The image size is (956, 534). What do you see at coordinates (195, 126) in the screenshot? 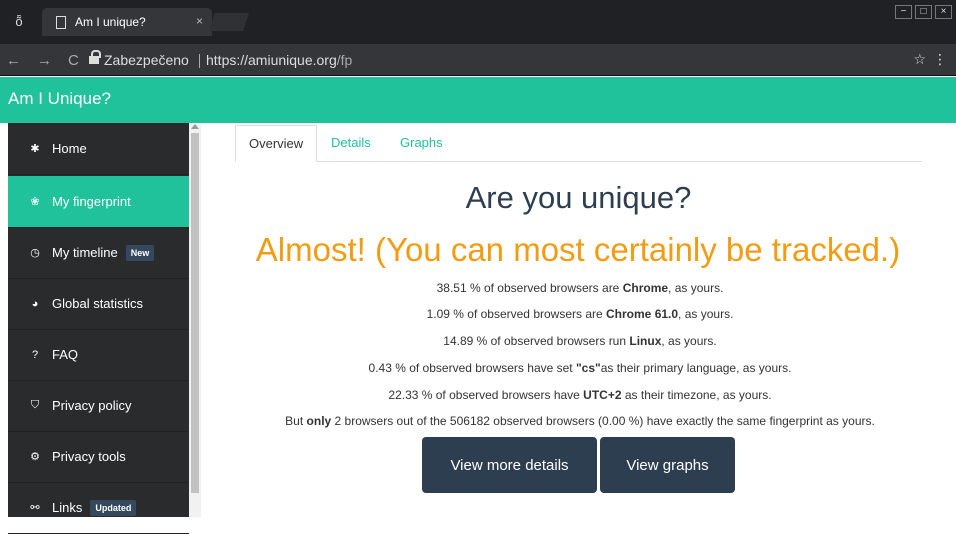
I see `scroll-up-icon` at bounding box center [195, 126].